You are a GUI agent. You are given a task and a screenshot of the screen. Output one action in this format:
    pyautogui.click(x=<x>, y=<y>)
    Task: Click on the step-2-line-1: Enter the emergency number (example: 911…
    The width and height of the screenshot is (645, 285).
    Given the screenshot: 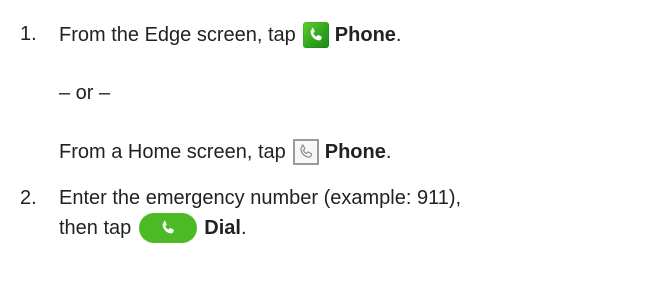 What is the action you would take?
    pyautogui.click(x=260, y=198)
    